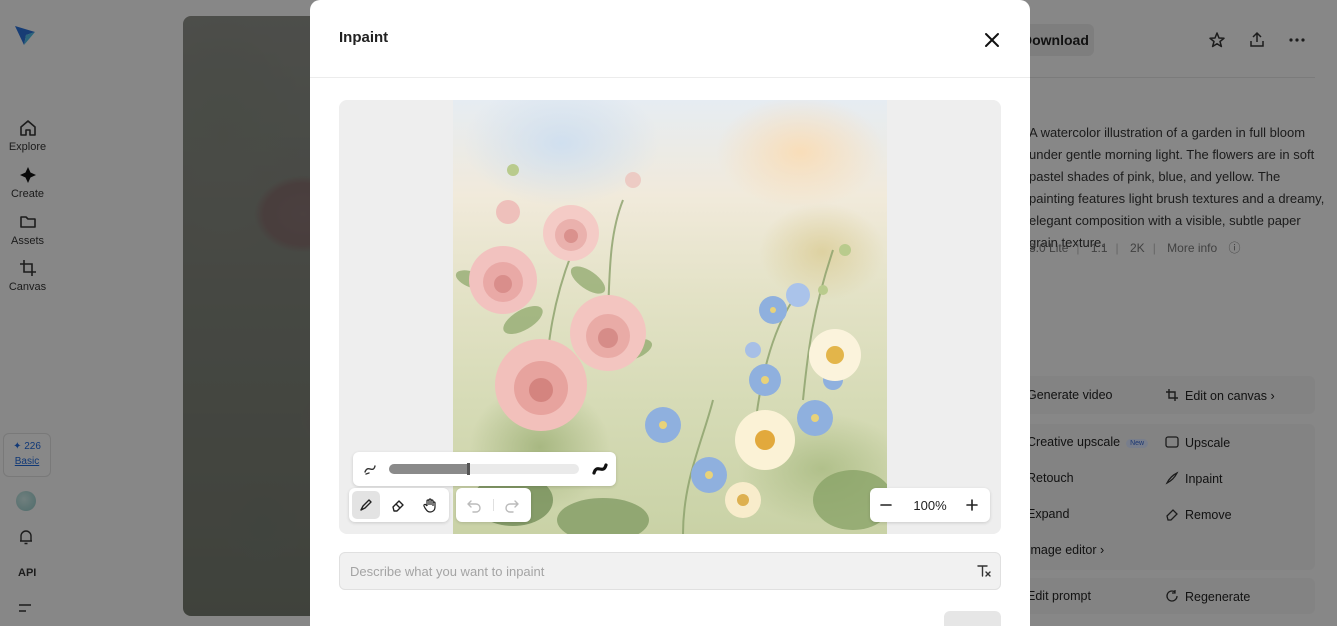 This screenshot has width=1337, height=626. What do you see at coordinates (364, 37) in the screenshot?
I see `modal-title: Inpaint` at bounding box center [364, 37].